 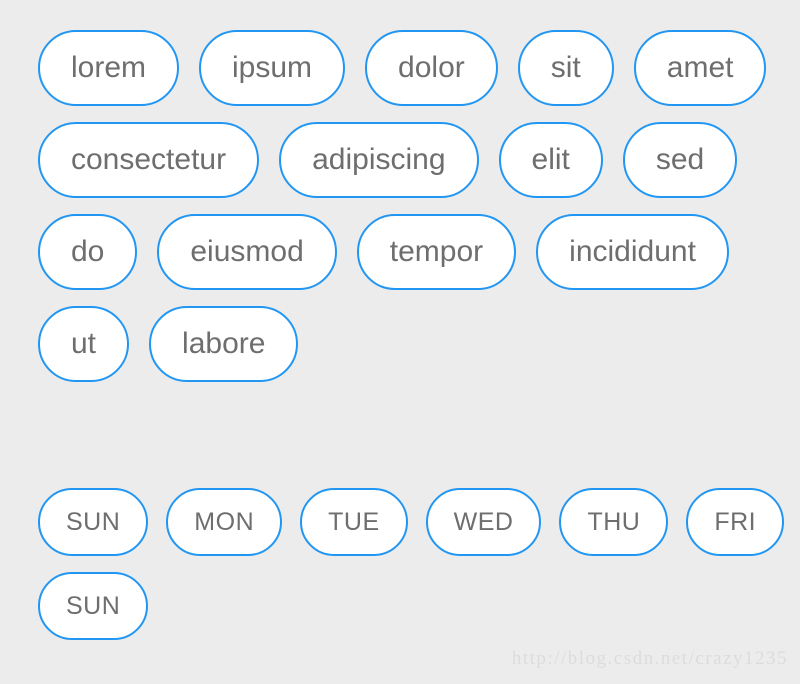 I want to click on day-chip: WED, so click(x=483, y=522).